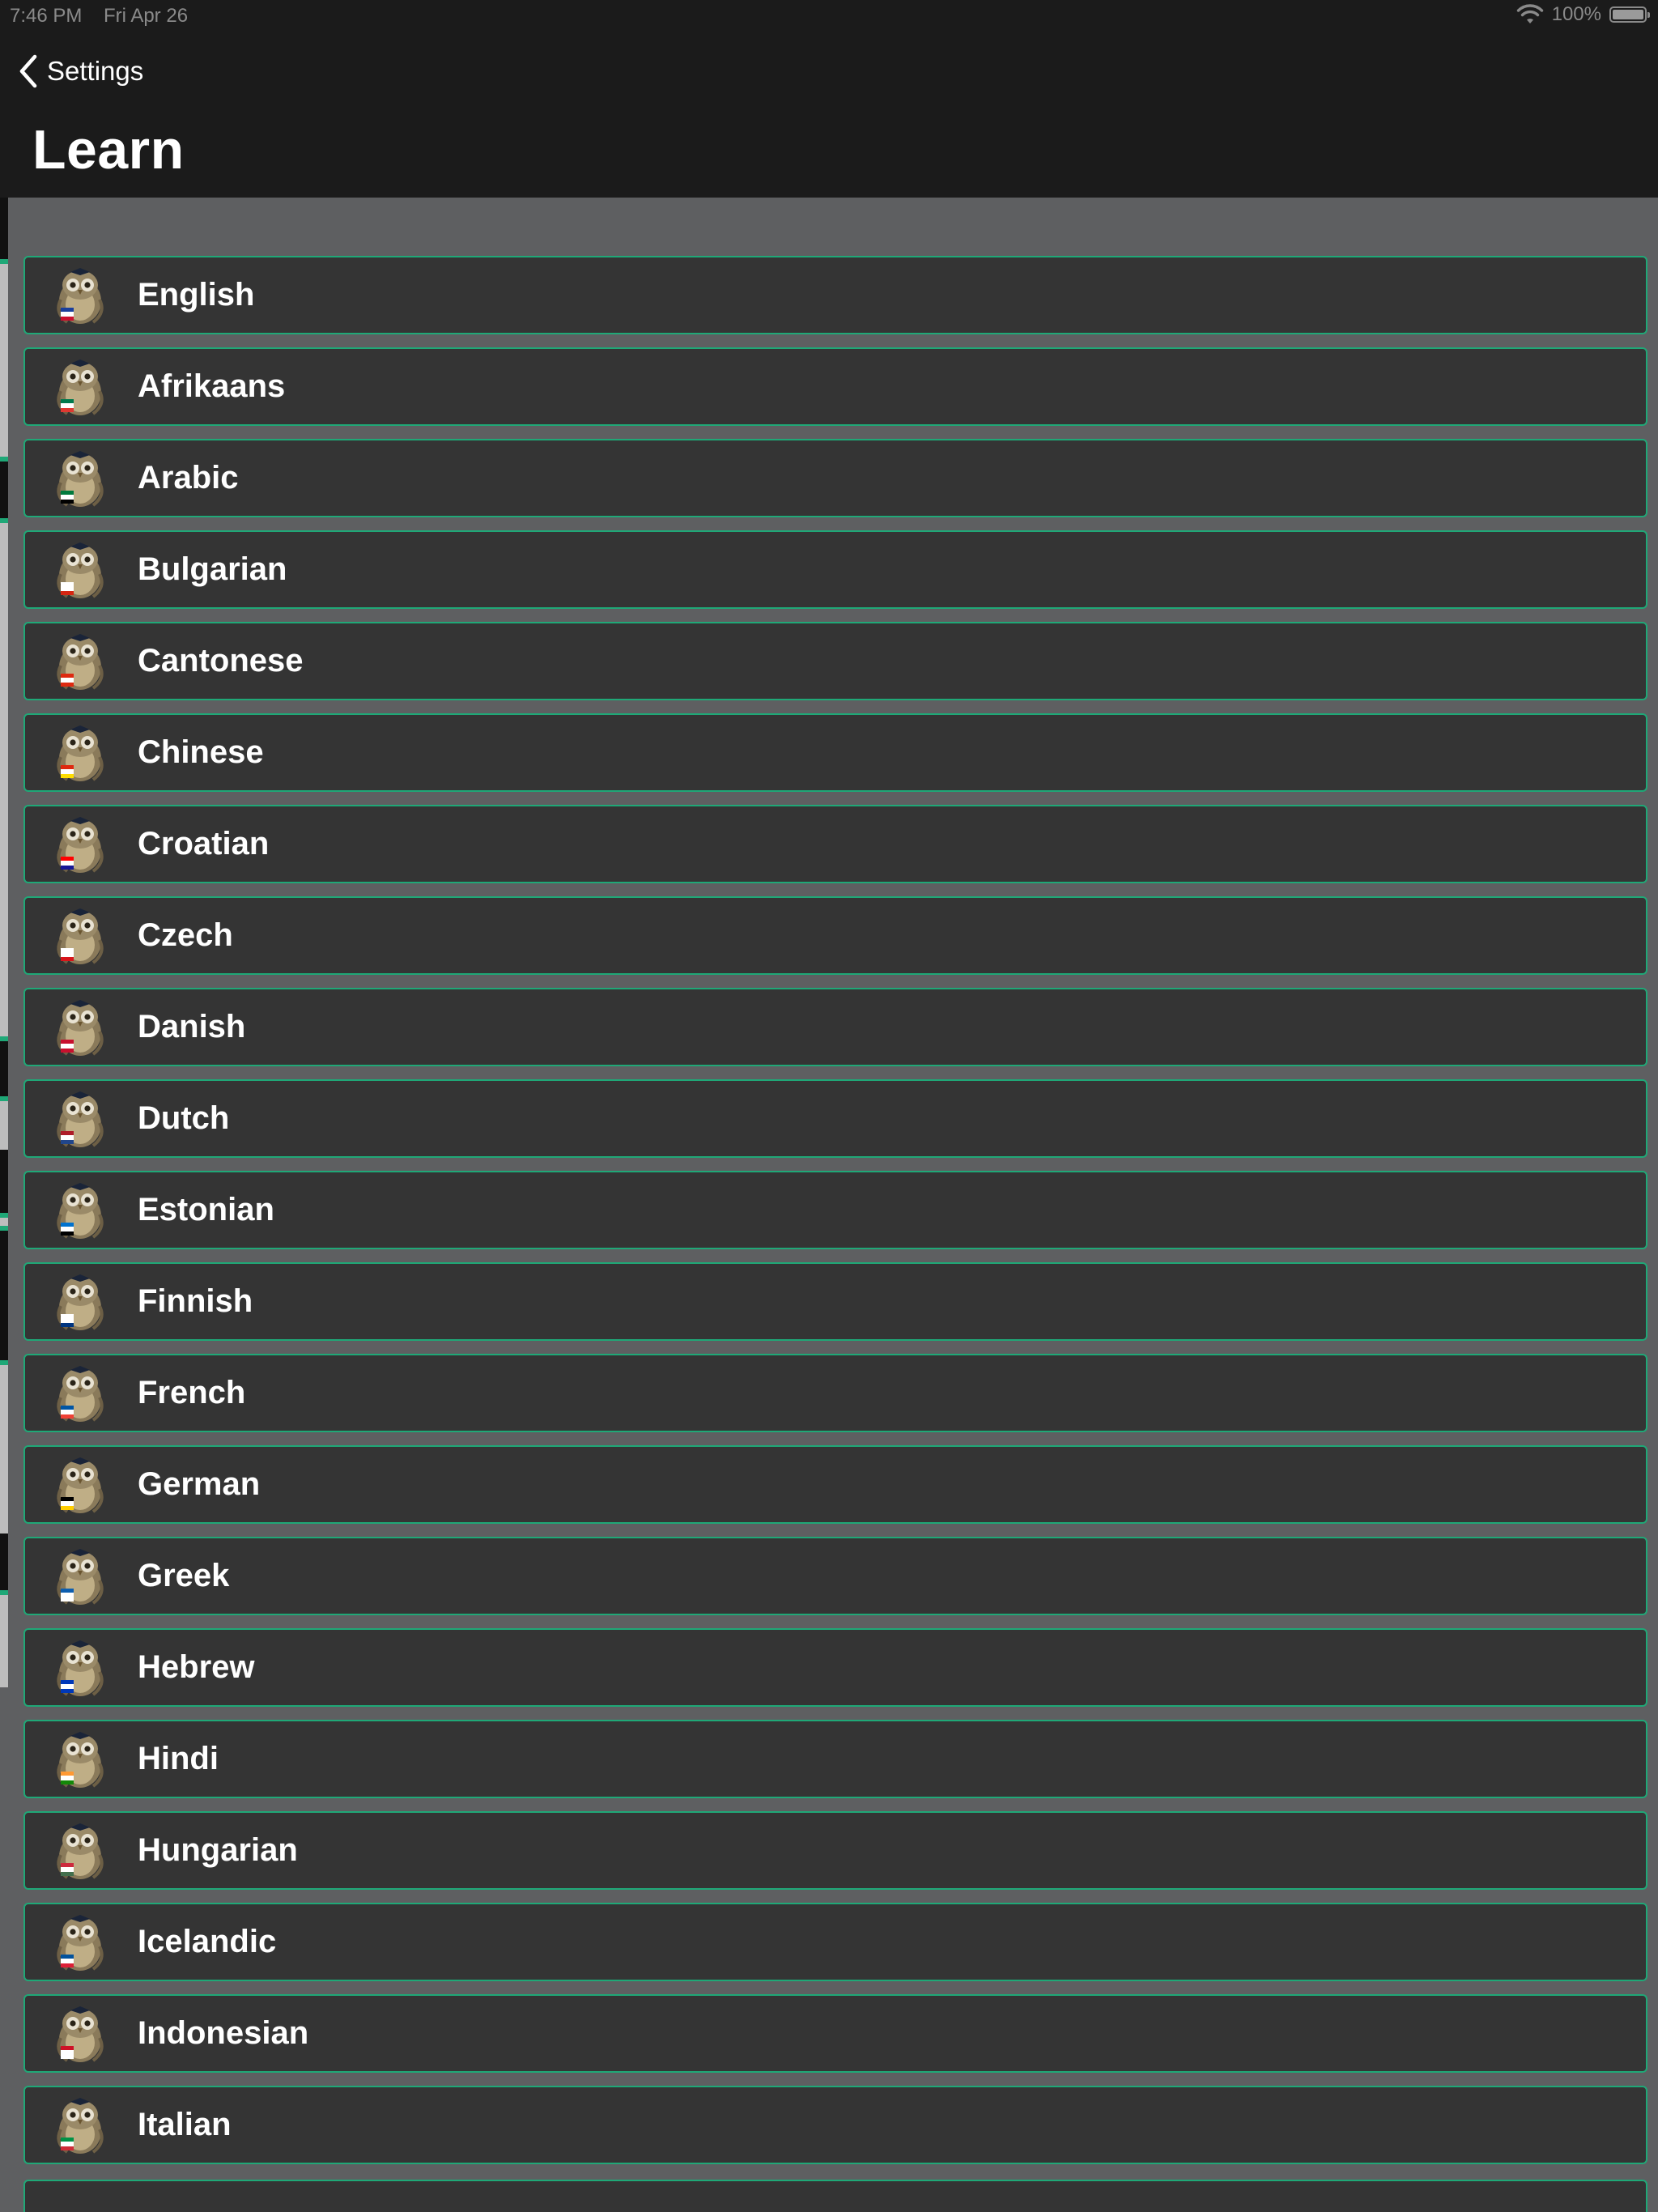 This screenshot has height=2212, width=1658. Describe the element at coordinates (80, 2034) in the screenshot. I see `owl-id-flag-icon` at that location.